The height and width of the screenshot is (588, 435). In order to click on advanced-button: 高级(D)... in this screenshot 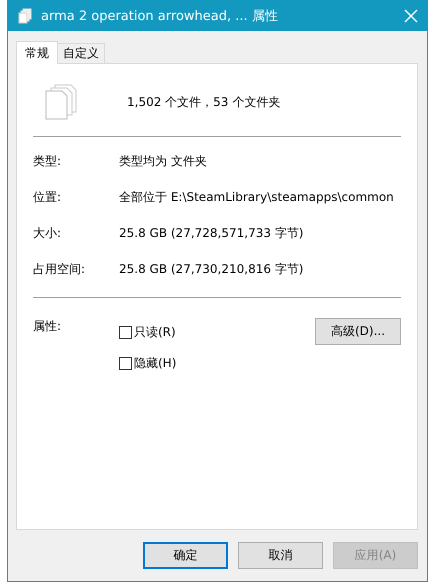, I will do `click(358, 331)`.